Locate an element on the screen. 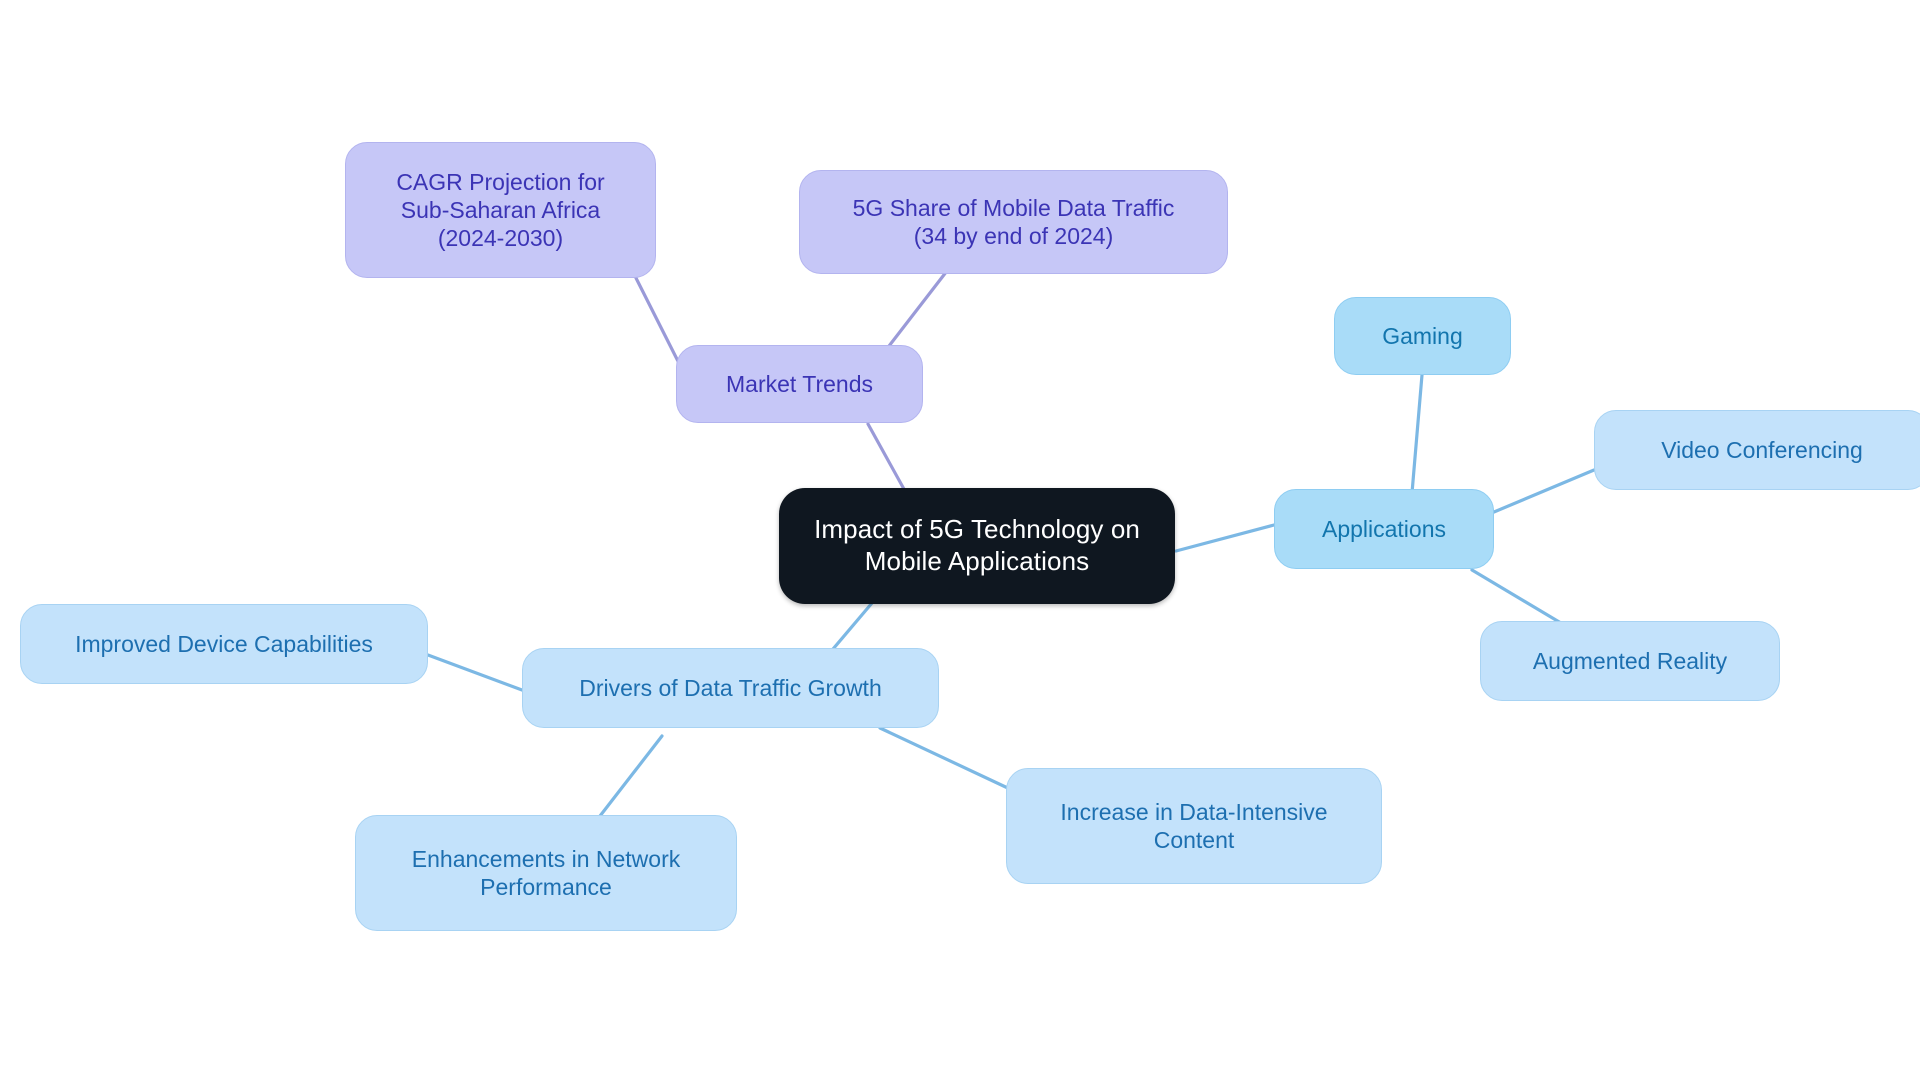 This screenshot has width=1920, height=1083. node-gaming: Gaming is located at coordinates (1422, 336).